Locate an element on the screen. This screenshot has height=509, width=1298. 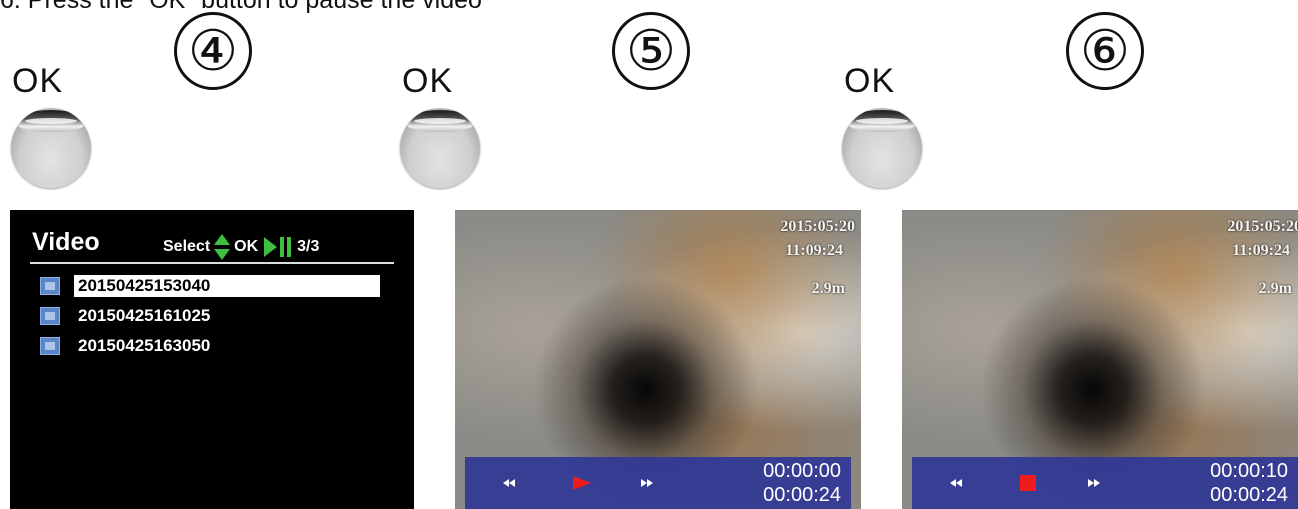
playback-control-bar: 00:00:00 00:00:24 is located at coordinates (658, 483).